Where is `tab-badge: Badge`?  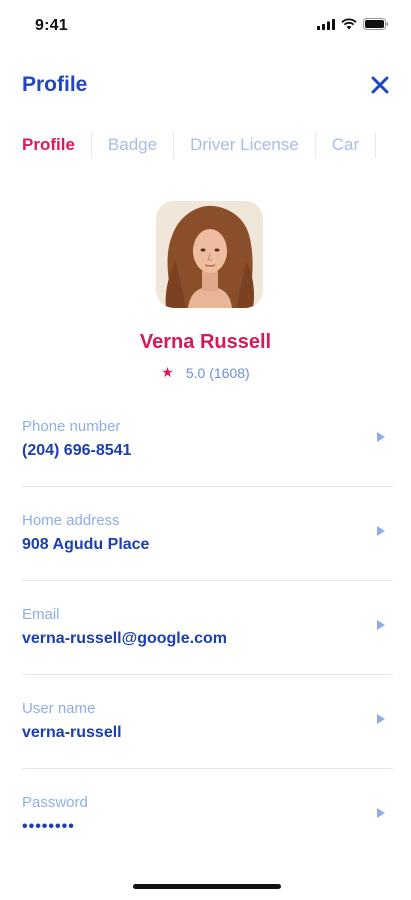 tab-badge: Badge is located at coordinates (132, 145).